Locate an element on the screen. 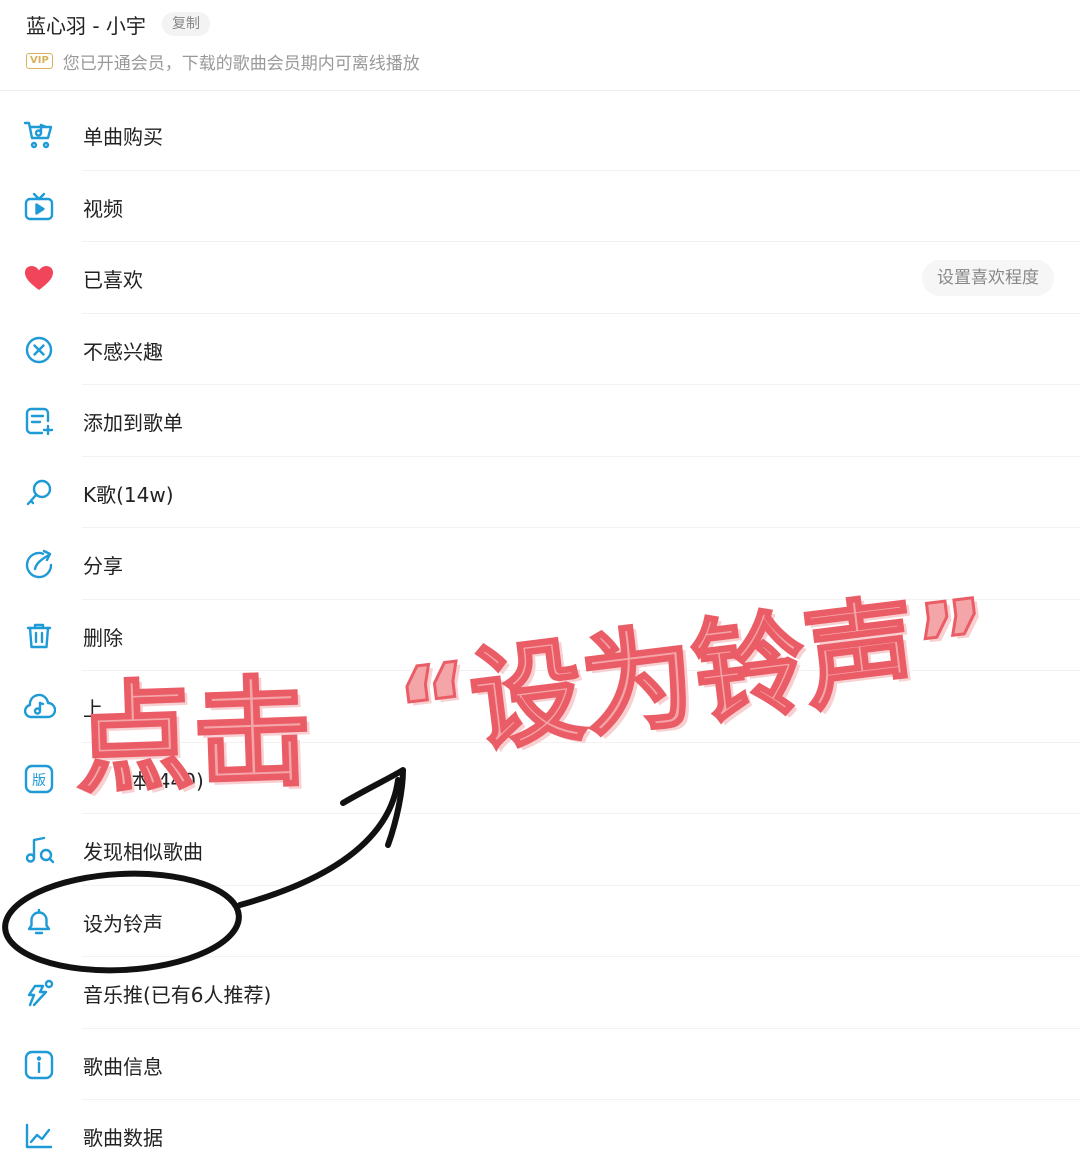 The image size is (1080, 1172). vip-notice: VIP 您已开通会员，下载的歌曲会员期内可离线播放 is located at coordinates (223, 62).